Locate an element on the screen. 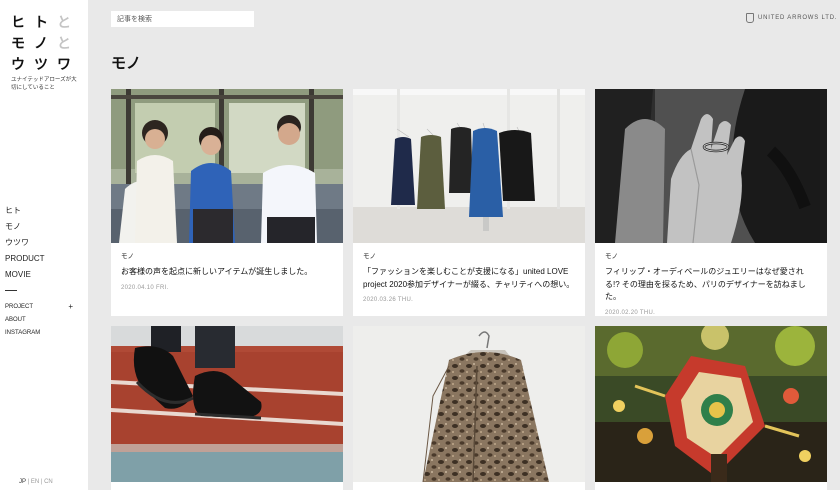  nav-item-mono: モノ is located at coordinates (25, 227).